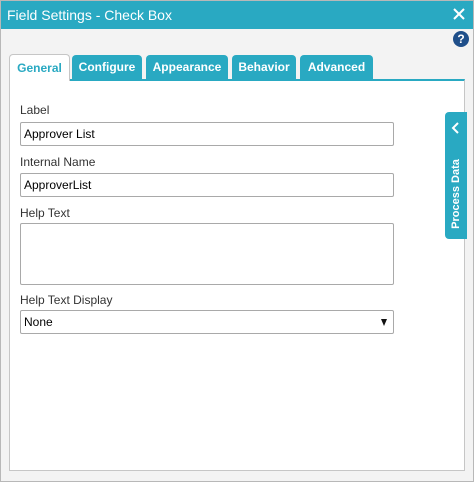 This screenshot has height=482, width=474. I want to click on help-text-display-select: None, so click(207, 322).